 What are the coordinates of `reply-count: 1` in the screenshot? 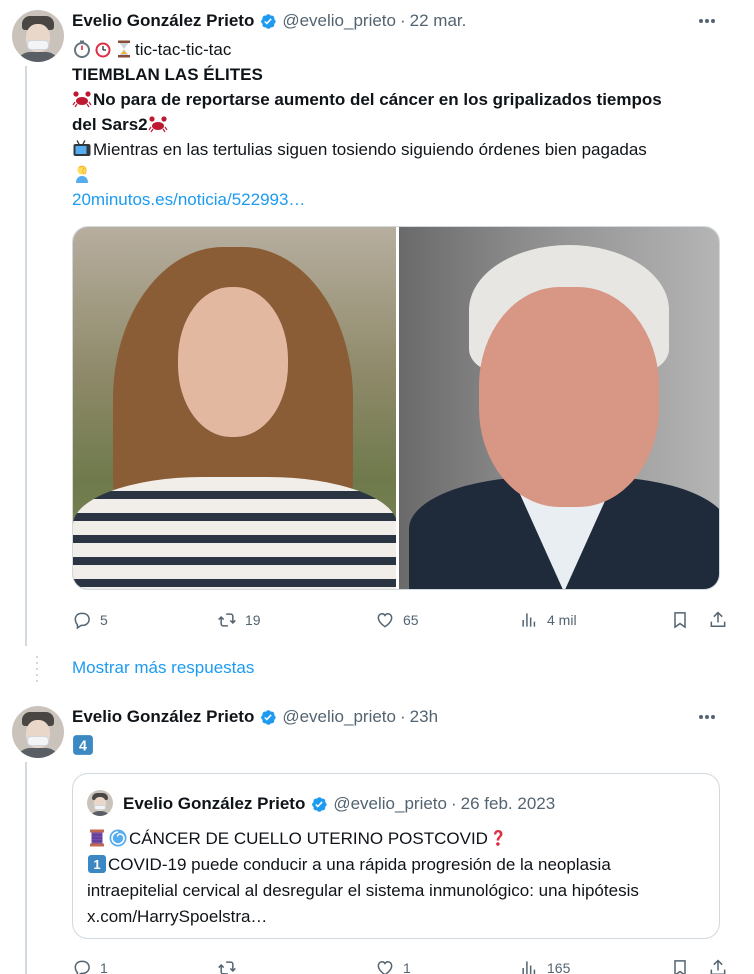 It's located at (104, 967).